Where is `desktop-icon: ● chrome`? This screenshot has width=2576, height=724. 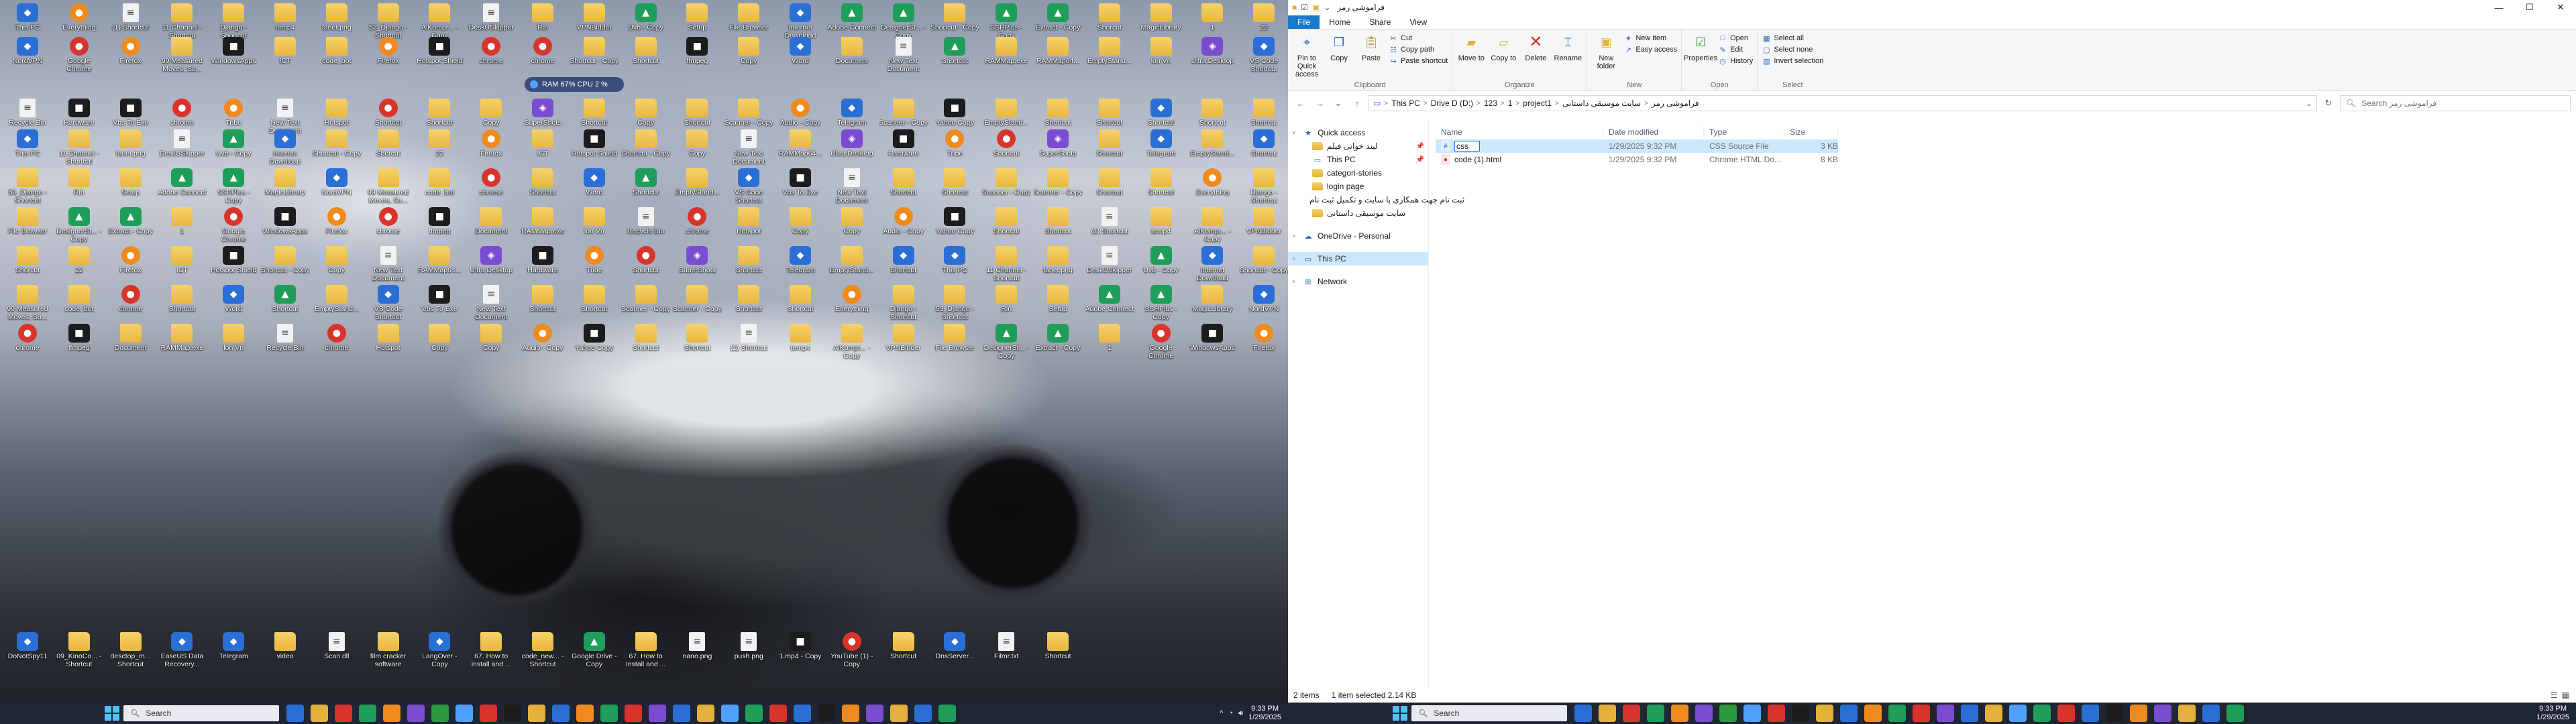 desktop-icon: ● chrome is located at coordinates (491, 59).